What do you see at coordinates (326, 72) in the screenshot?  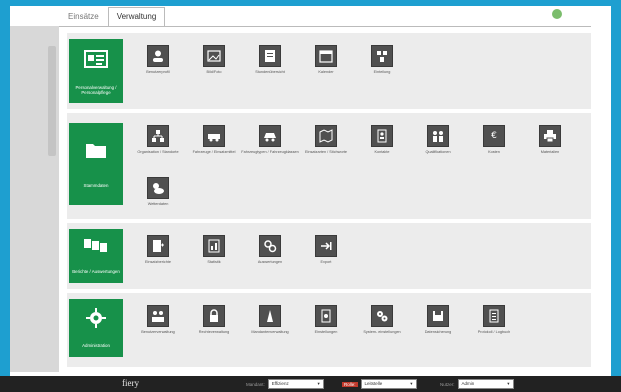 I see `tile-label: Kalender` at bounding box center [326, 72].